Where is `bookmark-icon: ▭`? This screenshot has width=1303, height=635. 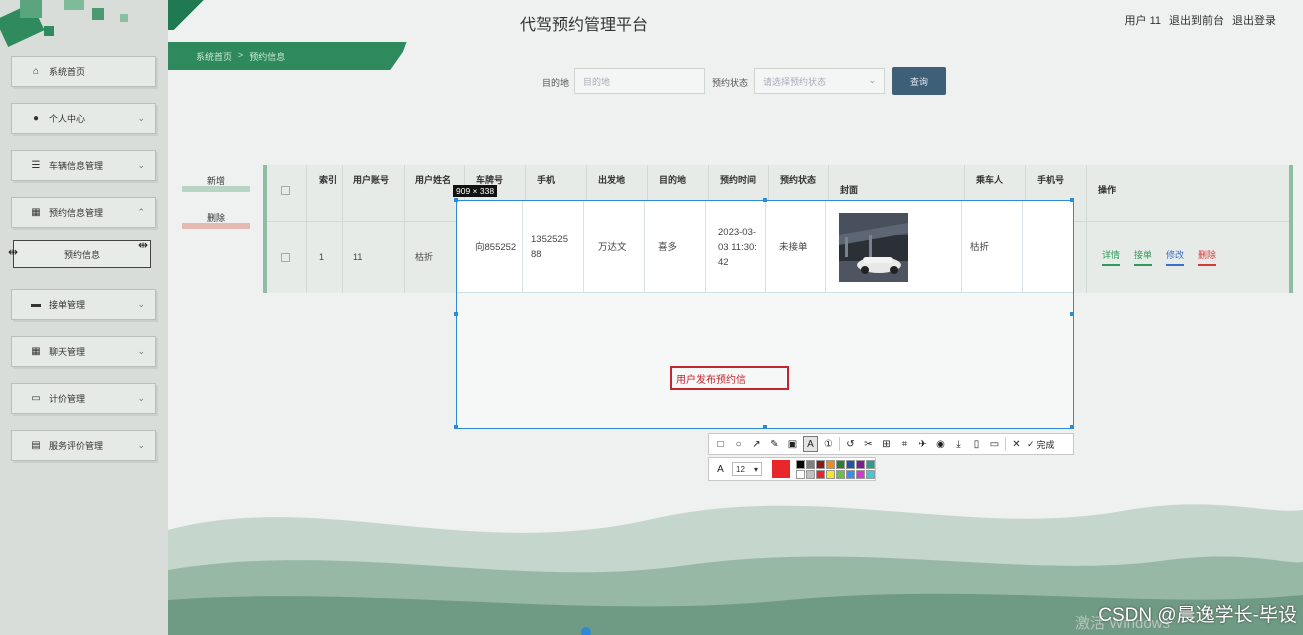
bookmark-icon: ▭ is located at coordinates (994, 444).